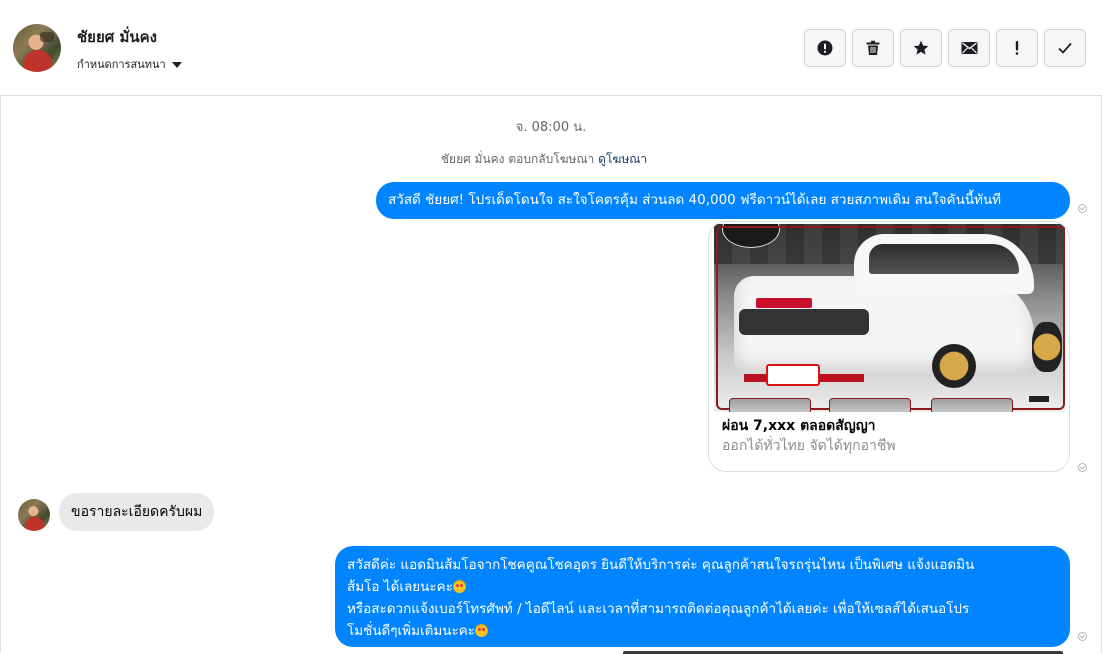  I want to click on envelope-icon, so click(969, 48).